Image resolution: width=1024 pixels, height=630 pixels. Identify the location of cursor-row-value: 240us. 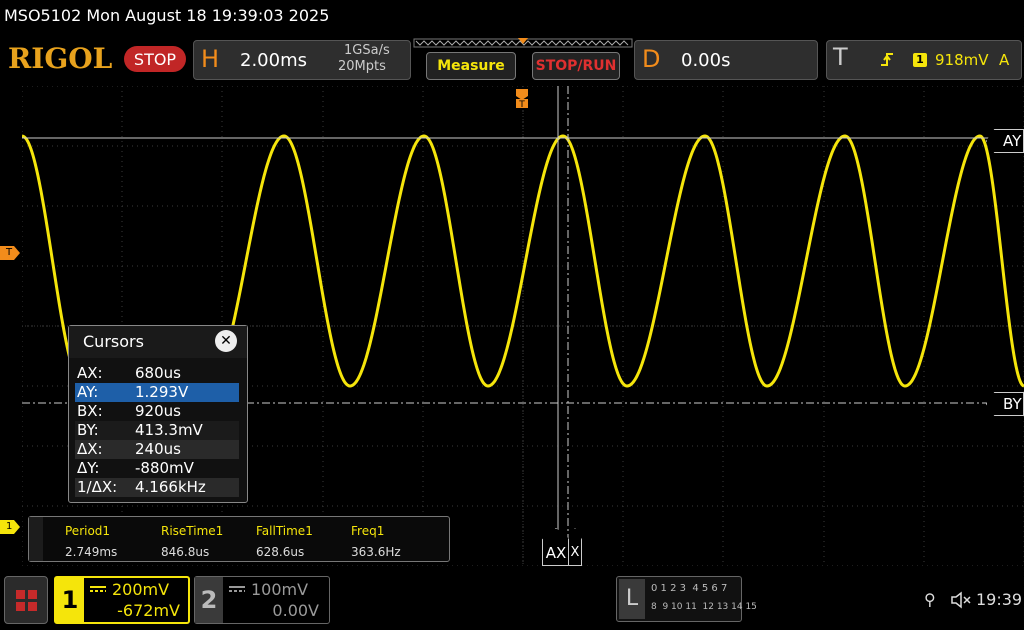
(158, 449).